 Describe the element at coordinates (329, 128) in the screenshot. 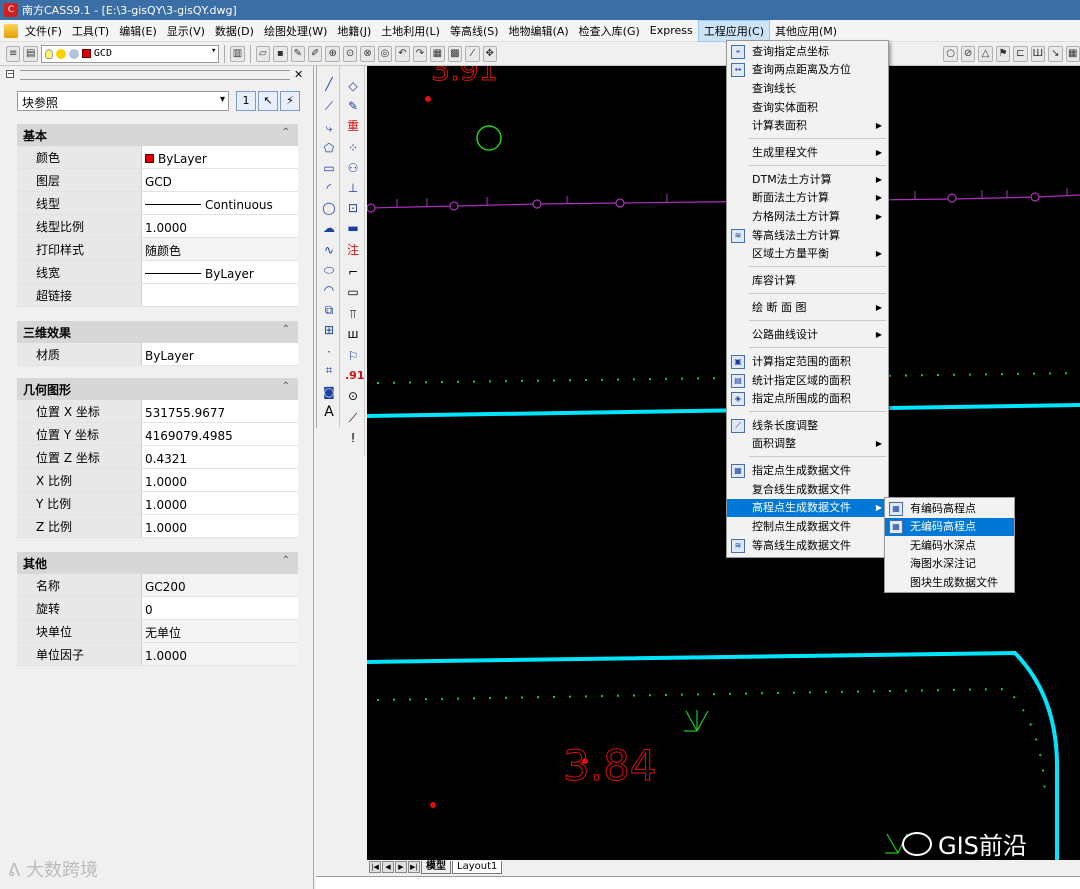

I see `polyline-icon: ⤷` at that location.